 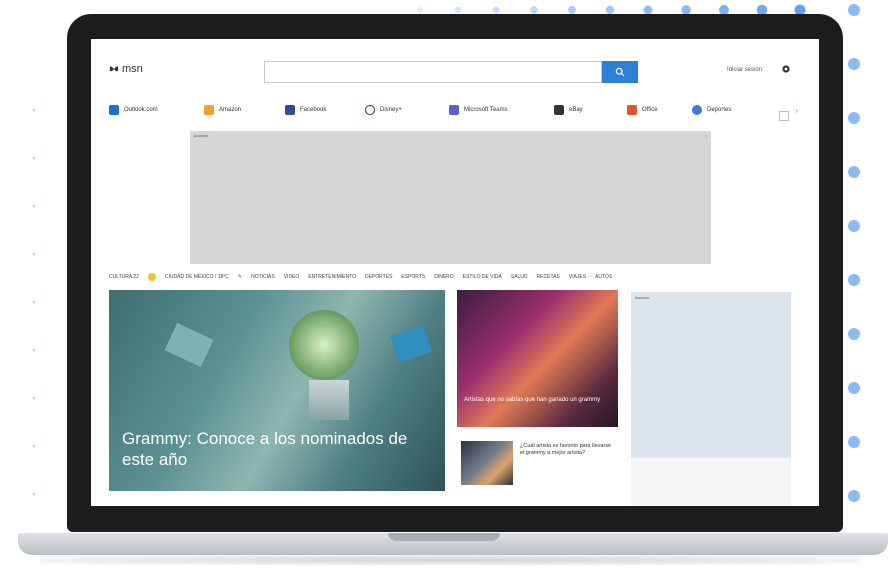 I want to click on shortcut-outlook: Outlook.com, so click(x=133, y=110).